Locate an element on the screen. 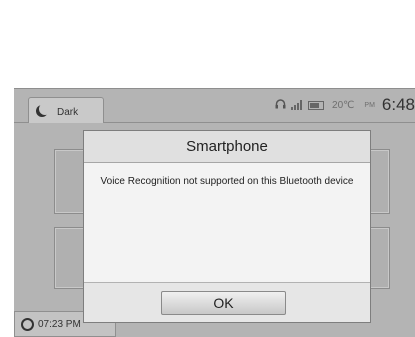 The image size is (415, 337). status-bar: 20℃ PM 6:48 is located at coordinates (345, 105).